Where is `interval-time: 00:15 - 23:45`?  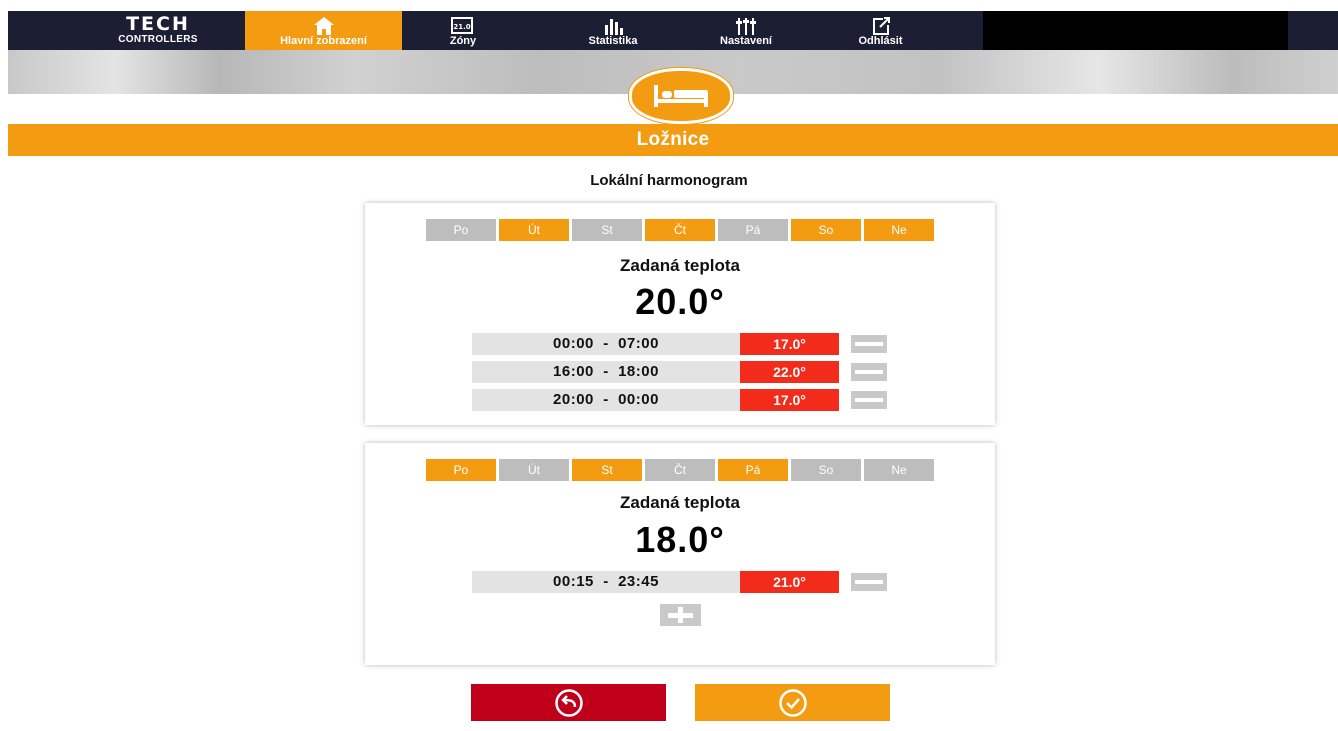 interval-time: 00:15 - 23:45 is located at coordinates (606, 582).